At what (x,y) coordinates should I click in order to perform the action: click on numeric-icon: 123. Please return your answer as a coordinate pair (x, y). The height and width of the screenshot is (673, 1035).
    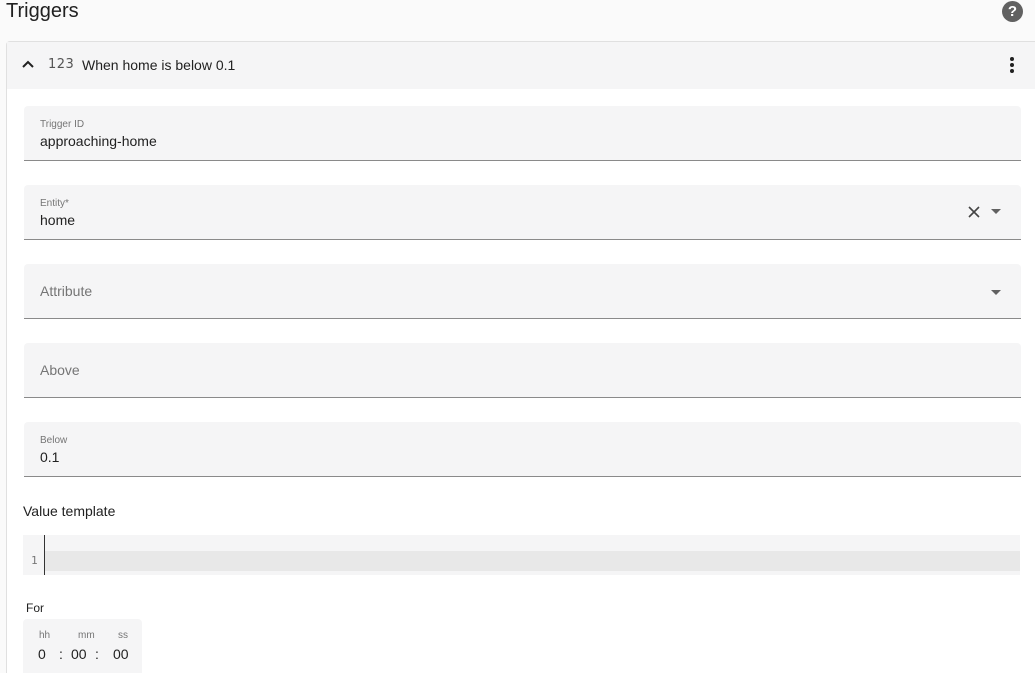
    Looking at the image, I should click on (61, 64).